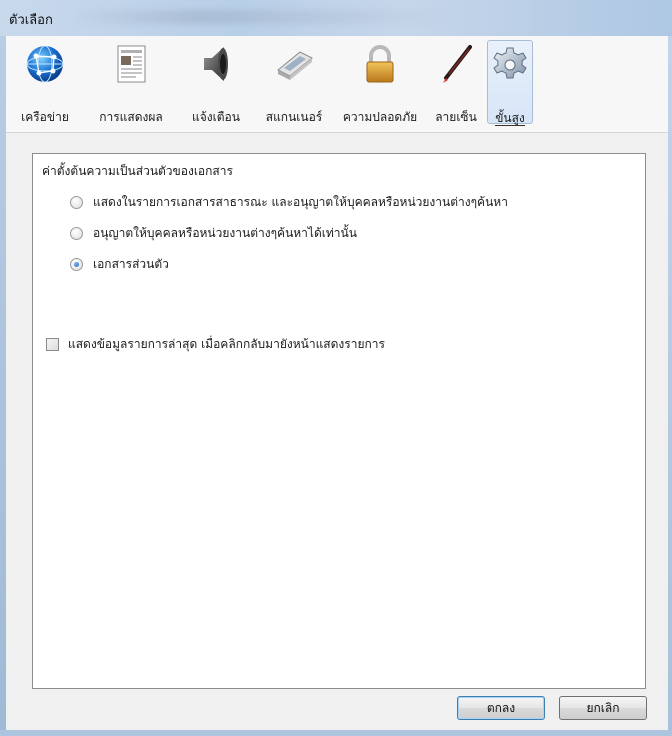  What do you see at coordinates (603, 708) in the screenshot?
I see `cancel-button: ยกเลิก` at bounding box center [603, 708].